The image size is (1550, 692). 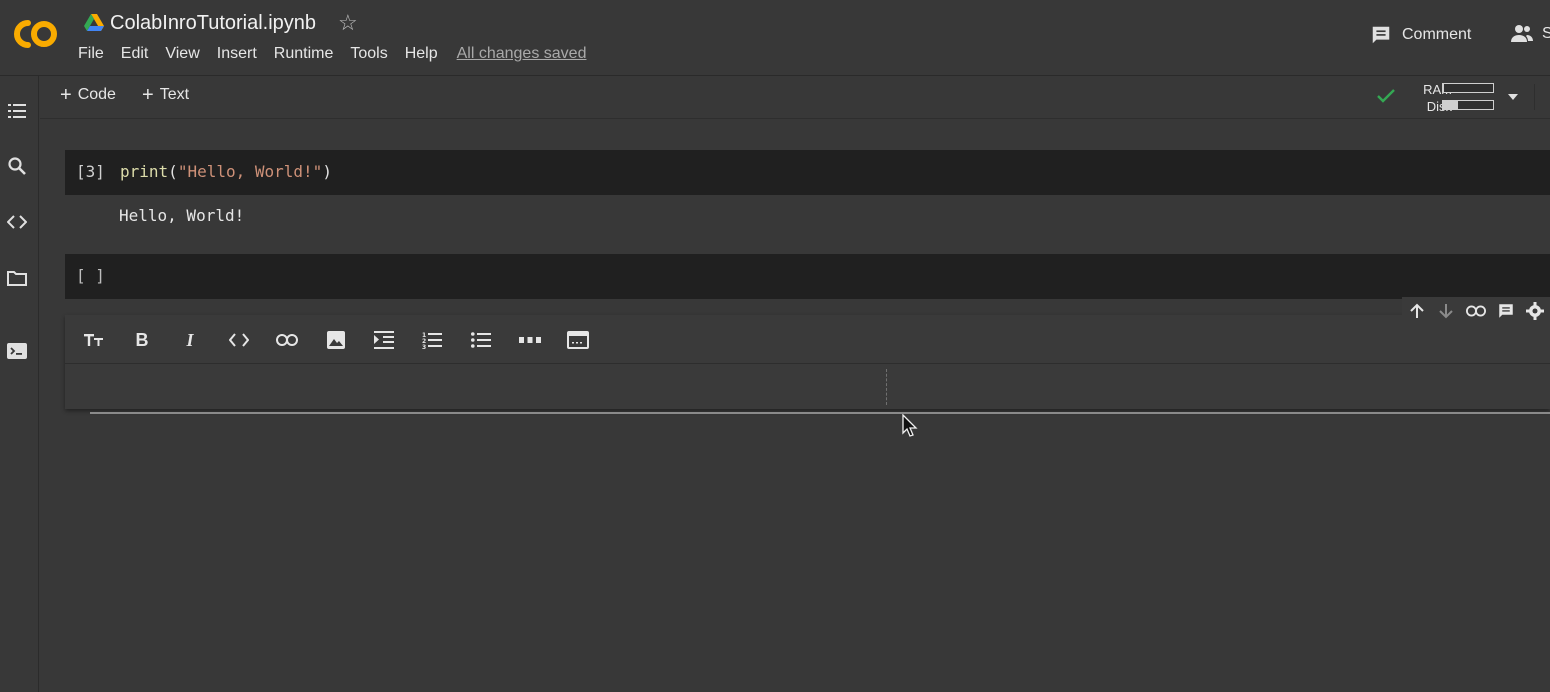 What do you see at coordinates (1381, 35) in the screenshot?
I see `comment-icon` at bounding box center [1381, 35].